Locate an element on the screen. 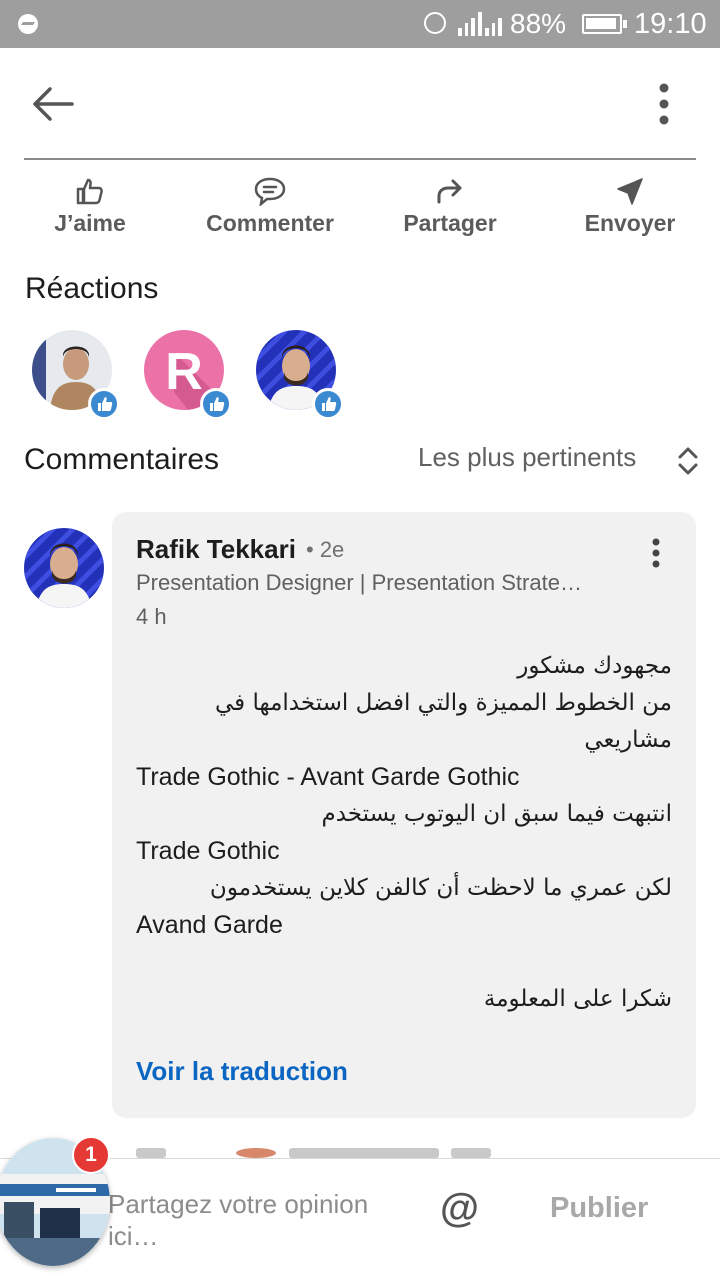 This screenshot has height=1280, width=720. sort-label: Les plus pertinents is located at coordinates (527, 457).